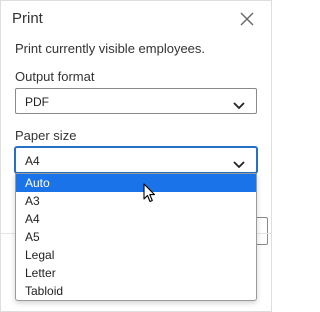 The height and width of the screenshot is (312, 320). Describe the element at coordinates (136, 101) in the screenshot. I see `output-format-select: PDF` at that location.